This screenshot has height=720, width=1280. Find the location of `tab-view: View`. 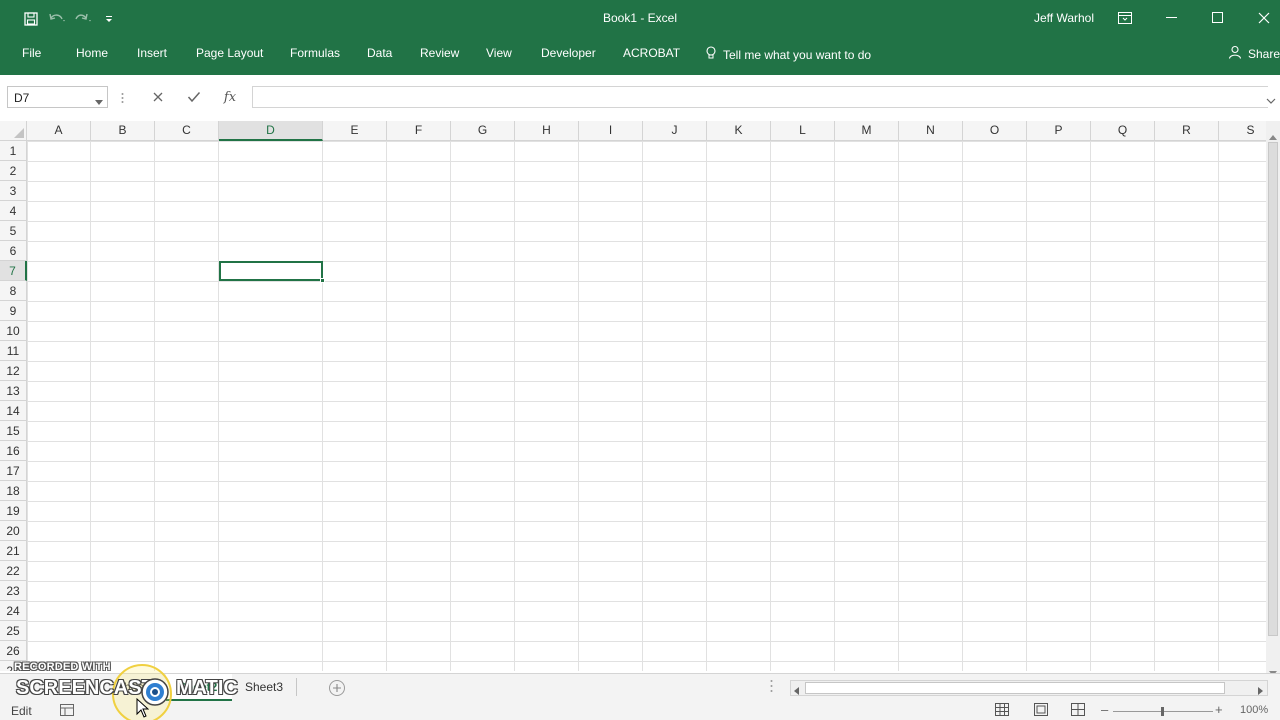

tab-view: View is located at coordinates (499, 53).